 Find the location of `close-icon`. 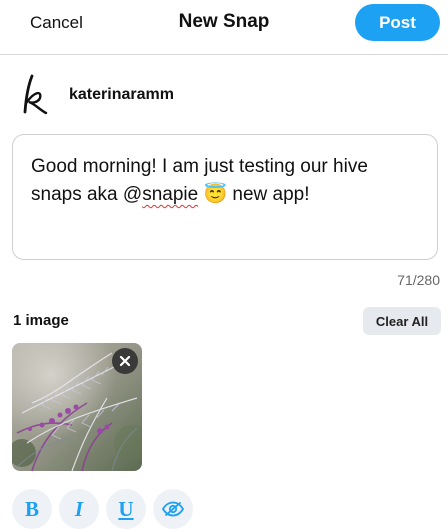

close-icon is located at coordinates (125, 361).